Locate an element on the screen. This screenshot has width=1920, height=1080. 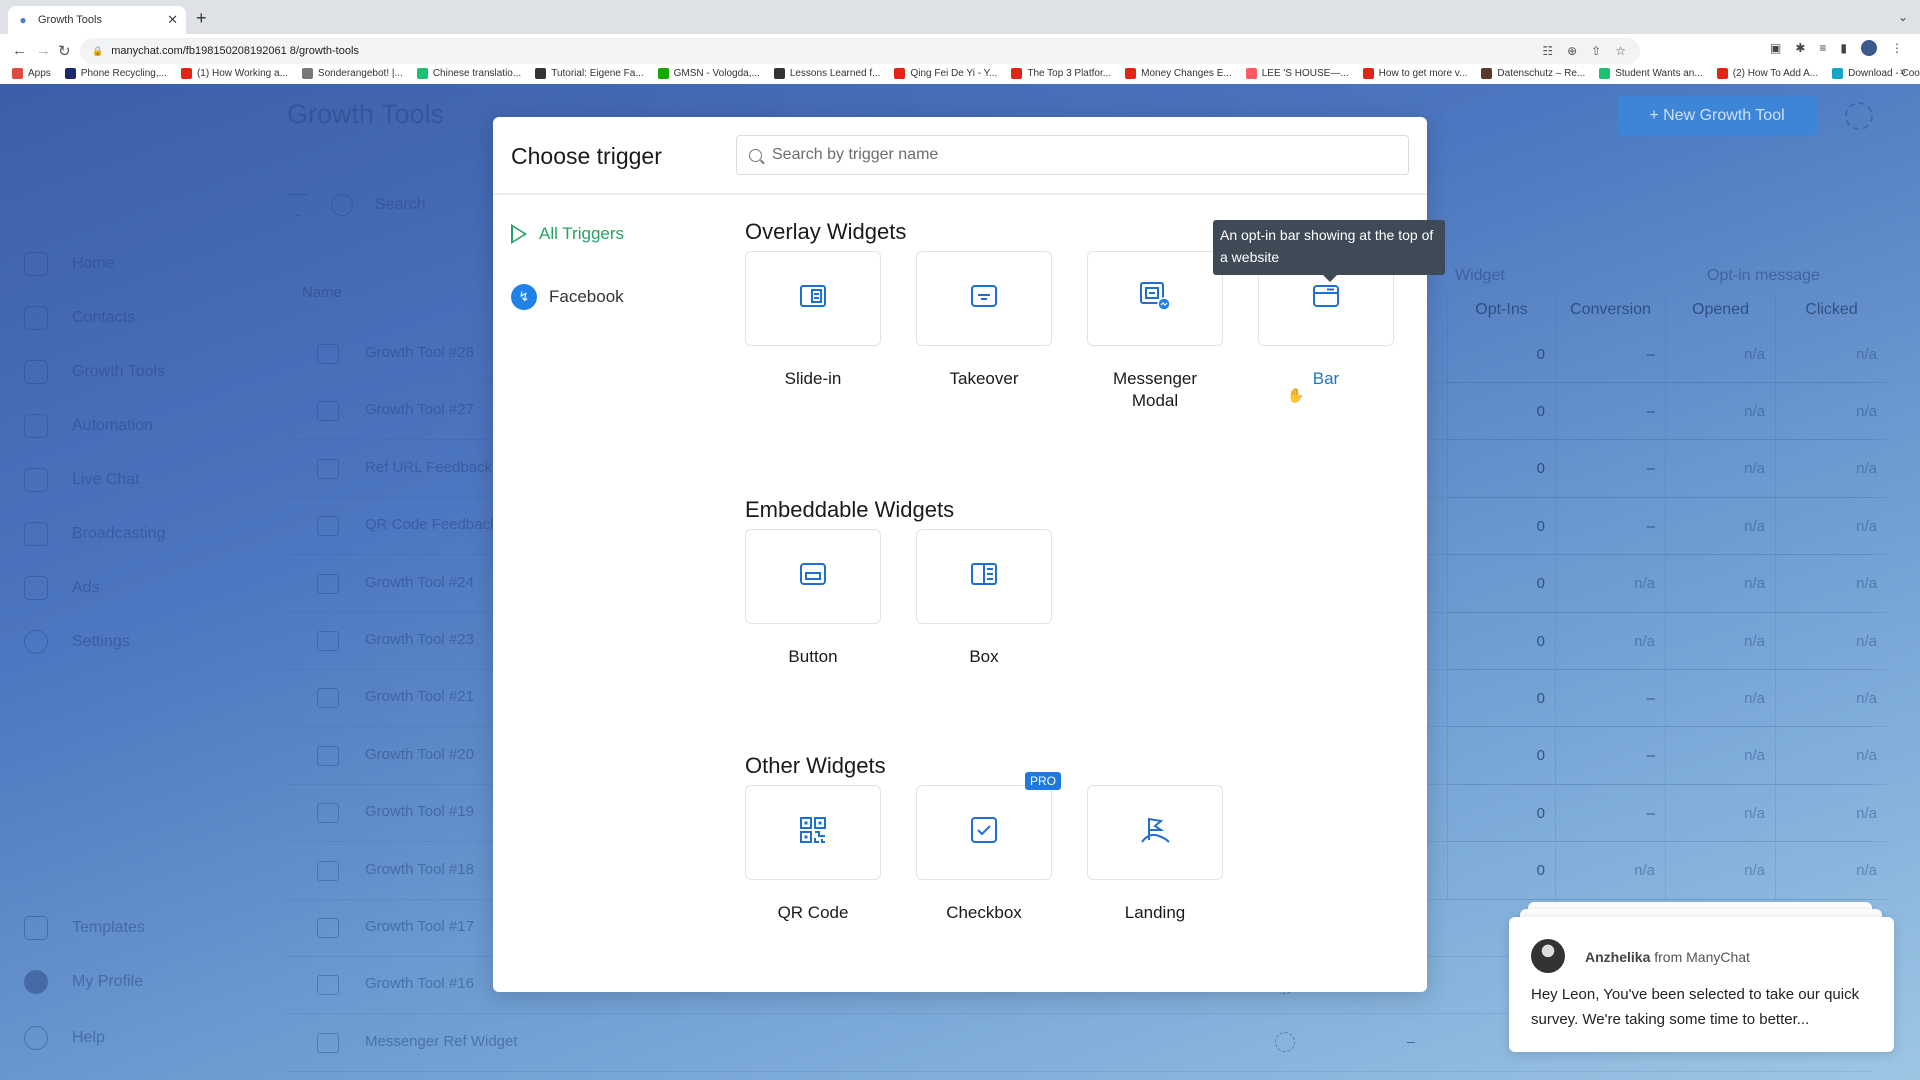
widget-card-box: Box is located at coordinates (984, 598).